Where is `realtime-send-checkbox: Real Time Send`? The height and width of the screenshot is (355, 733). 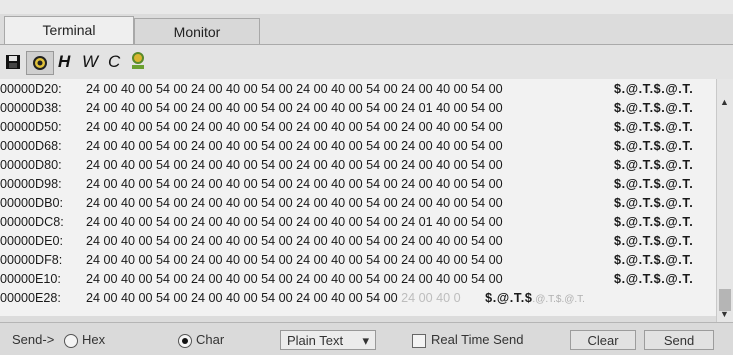
realtime-send-checkbox: Real Time Send is located at coordinates (468, 340).